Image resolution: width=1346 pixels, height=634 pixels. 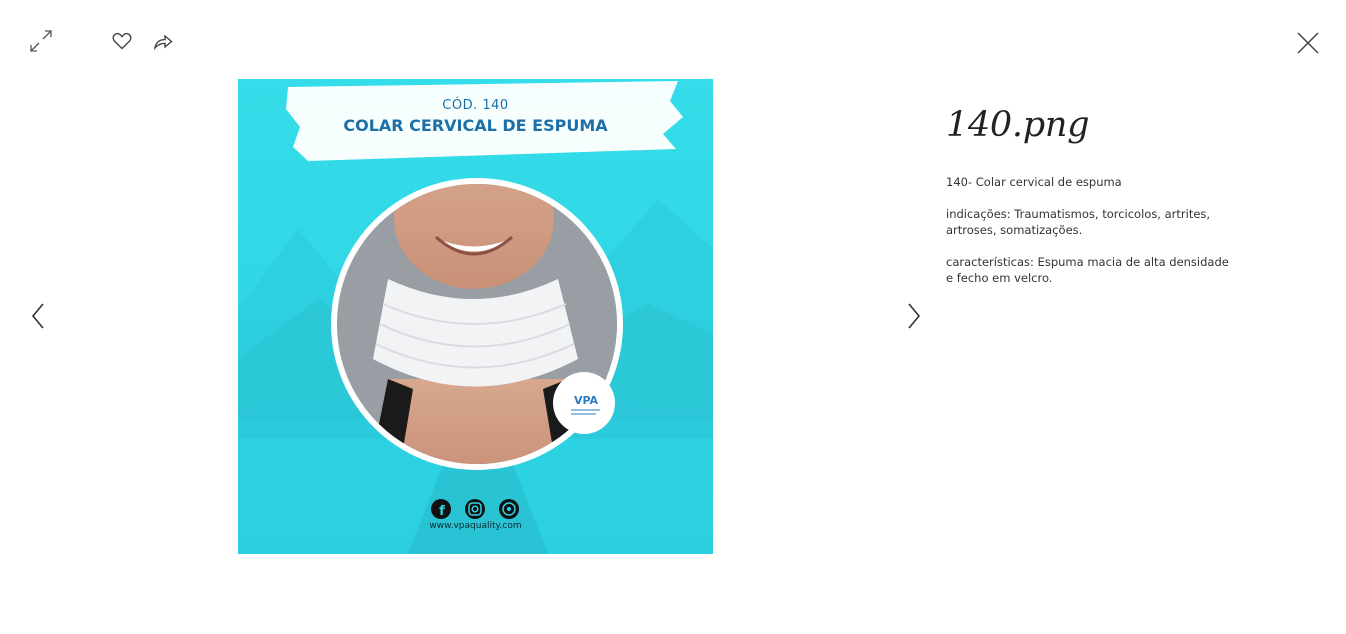 I want to click on close-icon, so click(x=1308, y=43).